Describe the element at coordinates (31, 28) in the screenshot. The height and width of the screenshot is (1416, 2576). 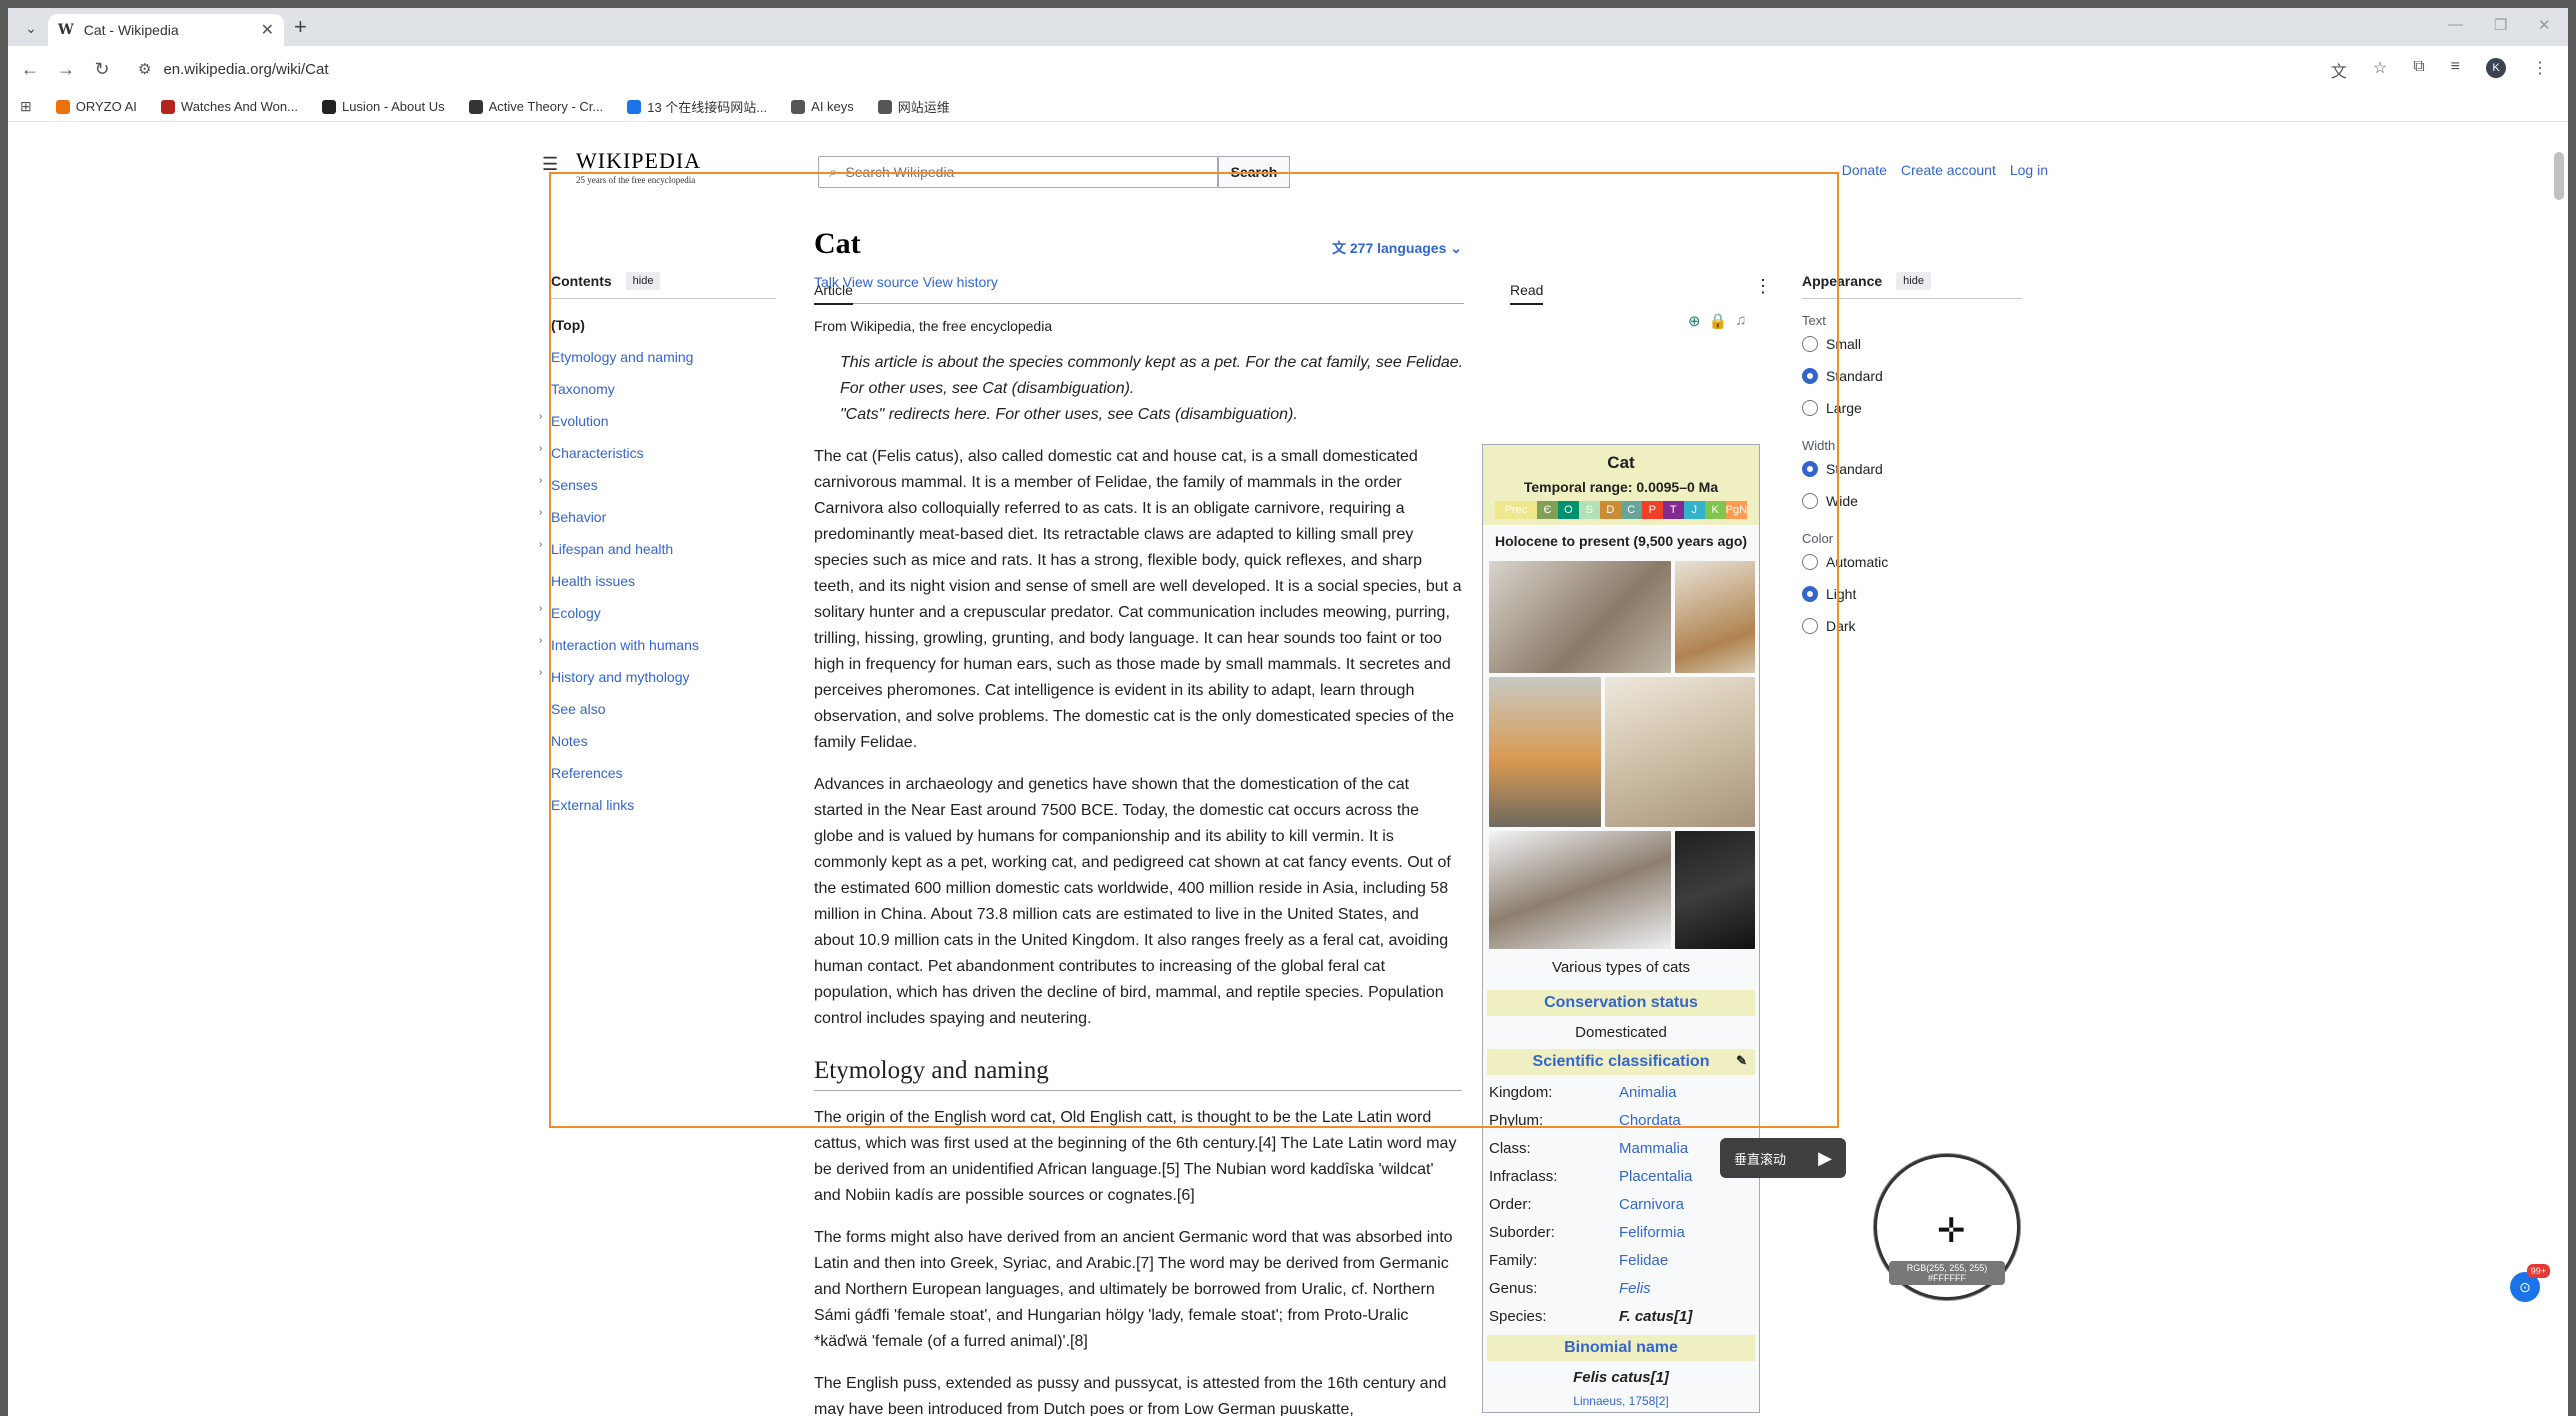
I see `tab-search-icon: ⌄` at that location.